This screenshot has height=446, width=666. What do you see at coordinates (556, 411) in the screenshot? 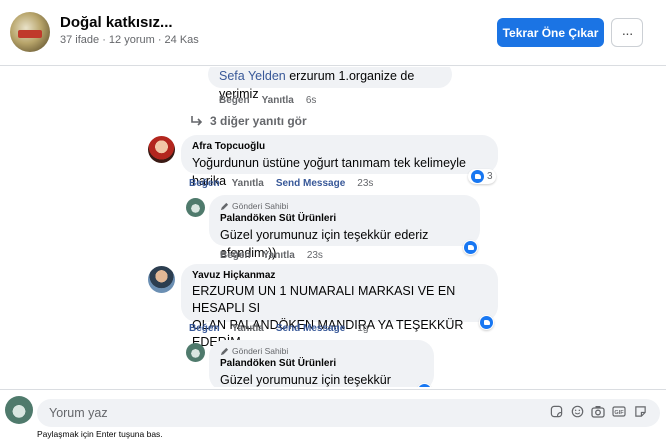
I see `sticker-icon` at bounding box center [556, 411].